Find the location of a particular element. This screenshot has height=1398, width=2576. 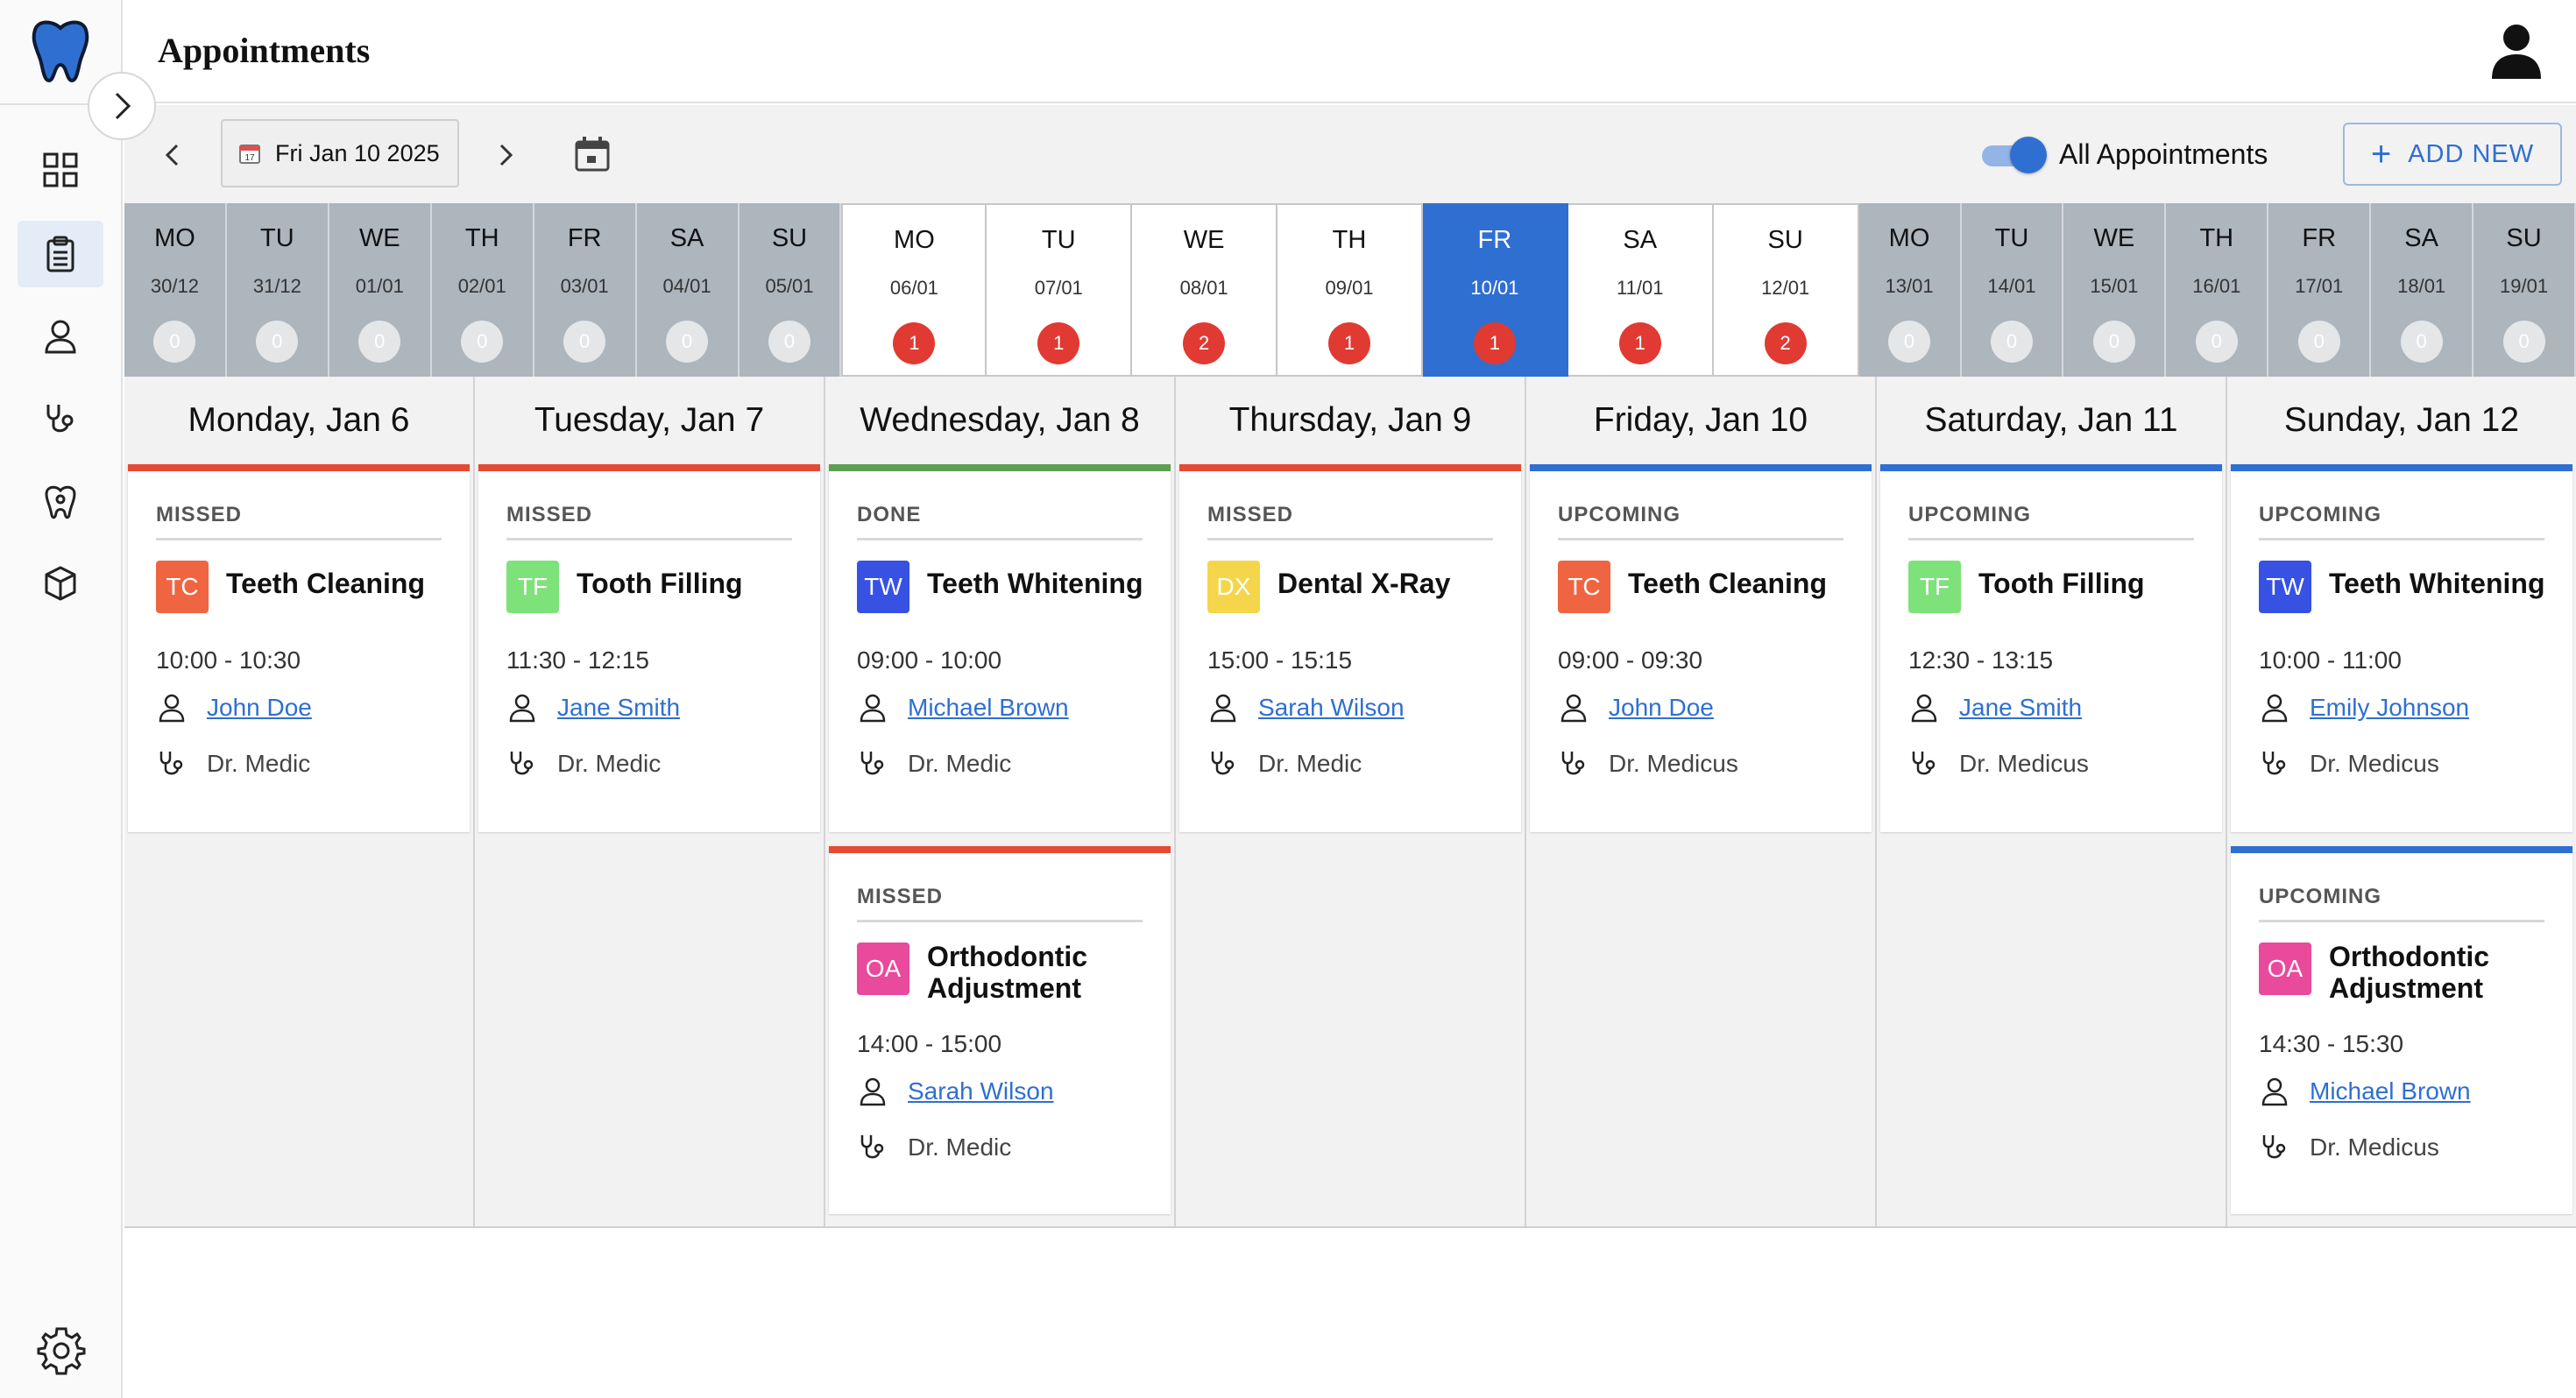

all-appointments-toggle is located at coordinates (2012, 154).